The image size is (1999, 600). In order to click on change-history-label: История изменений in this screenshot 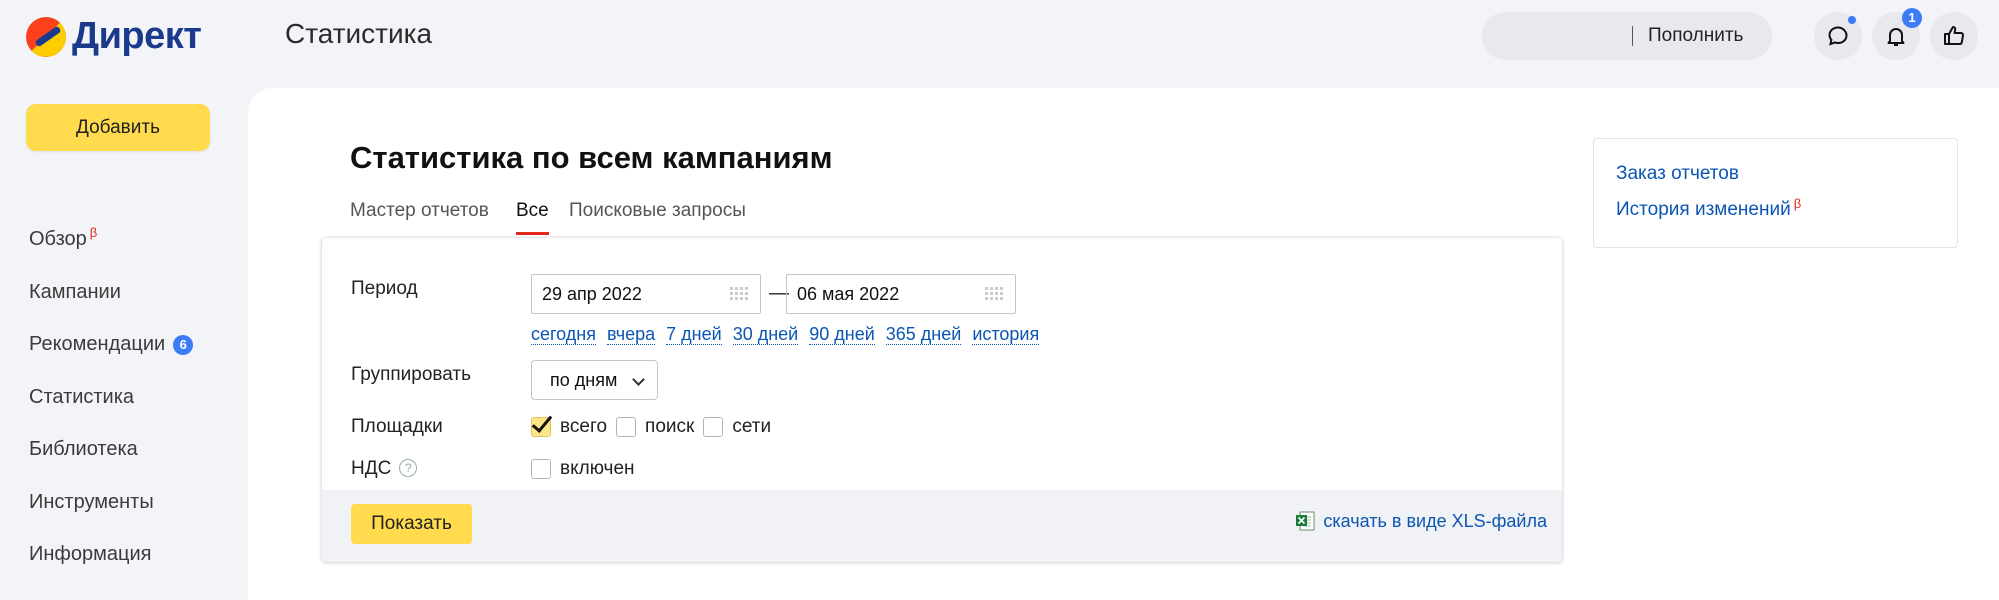, I will do `click(1703, 209)`.